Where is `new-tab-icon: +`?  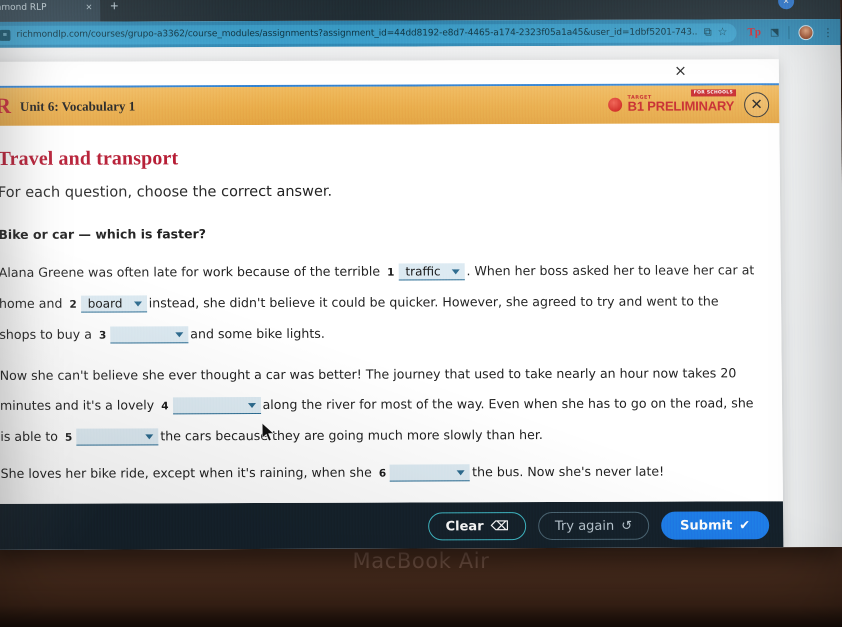 new-tab-icon: + is located at coordinates (114, 7).